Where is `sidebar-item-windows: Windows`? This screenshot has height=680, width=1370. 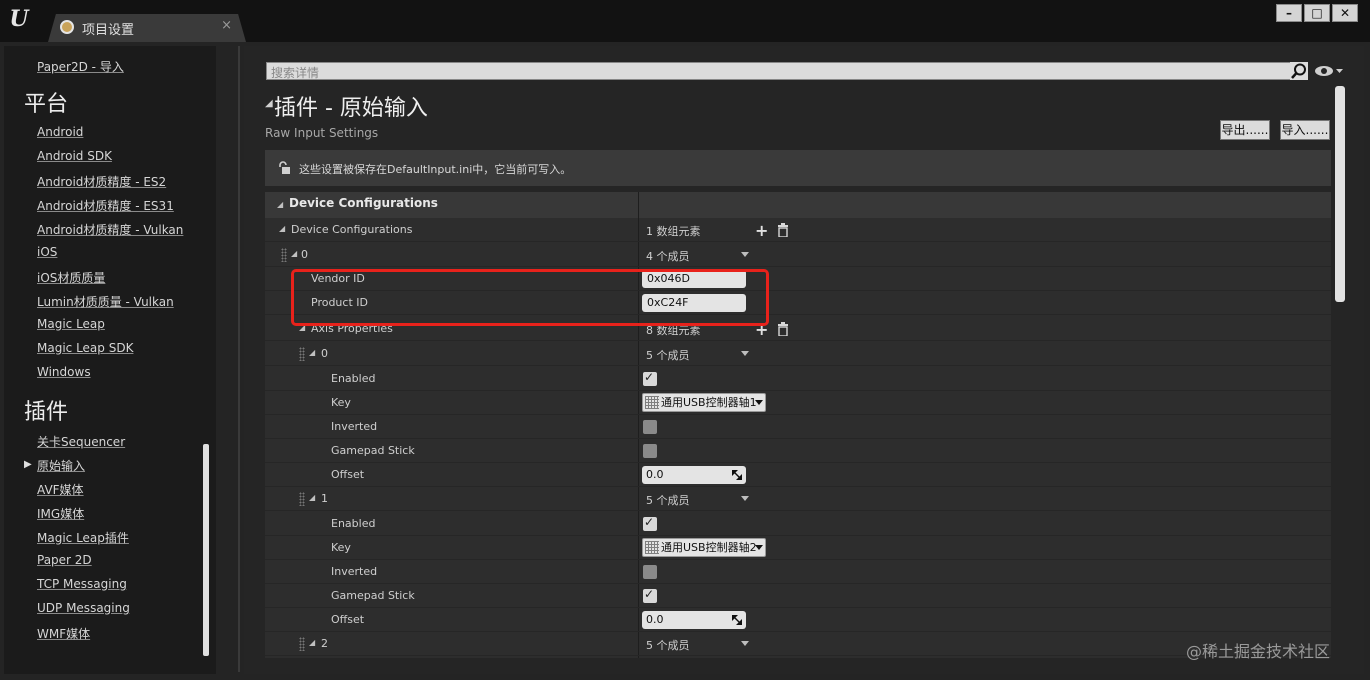
sidebar-item-windows: Windows is located at coordinates (64, 372).